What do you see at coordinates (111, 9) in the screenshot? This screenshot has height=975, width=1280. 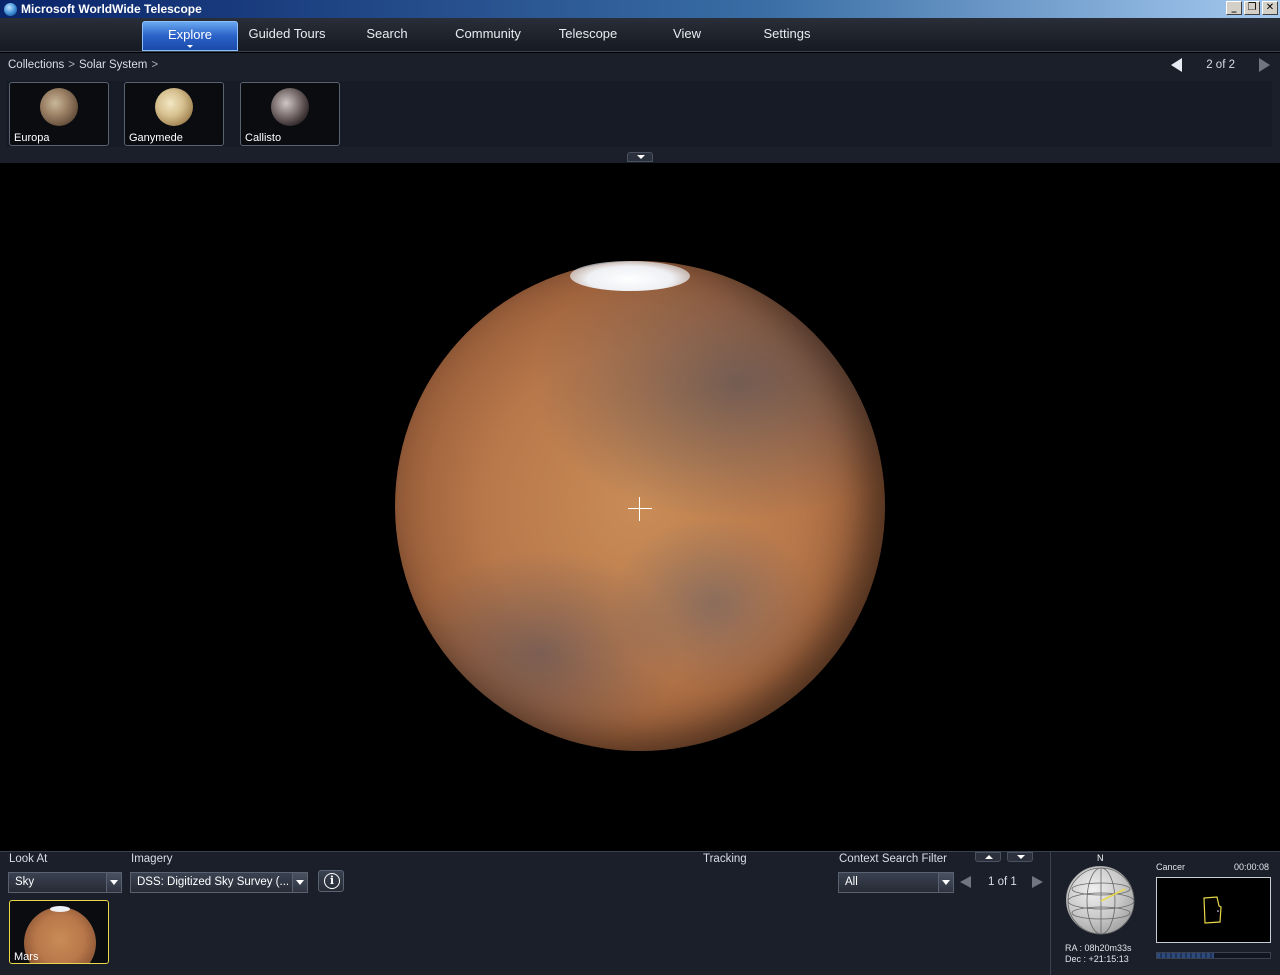 I see `window-title: Microsoft WorldWide Telescope` at bounding box center [111, 9].